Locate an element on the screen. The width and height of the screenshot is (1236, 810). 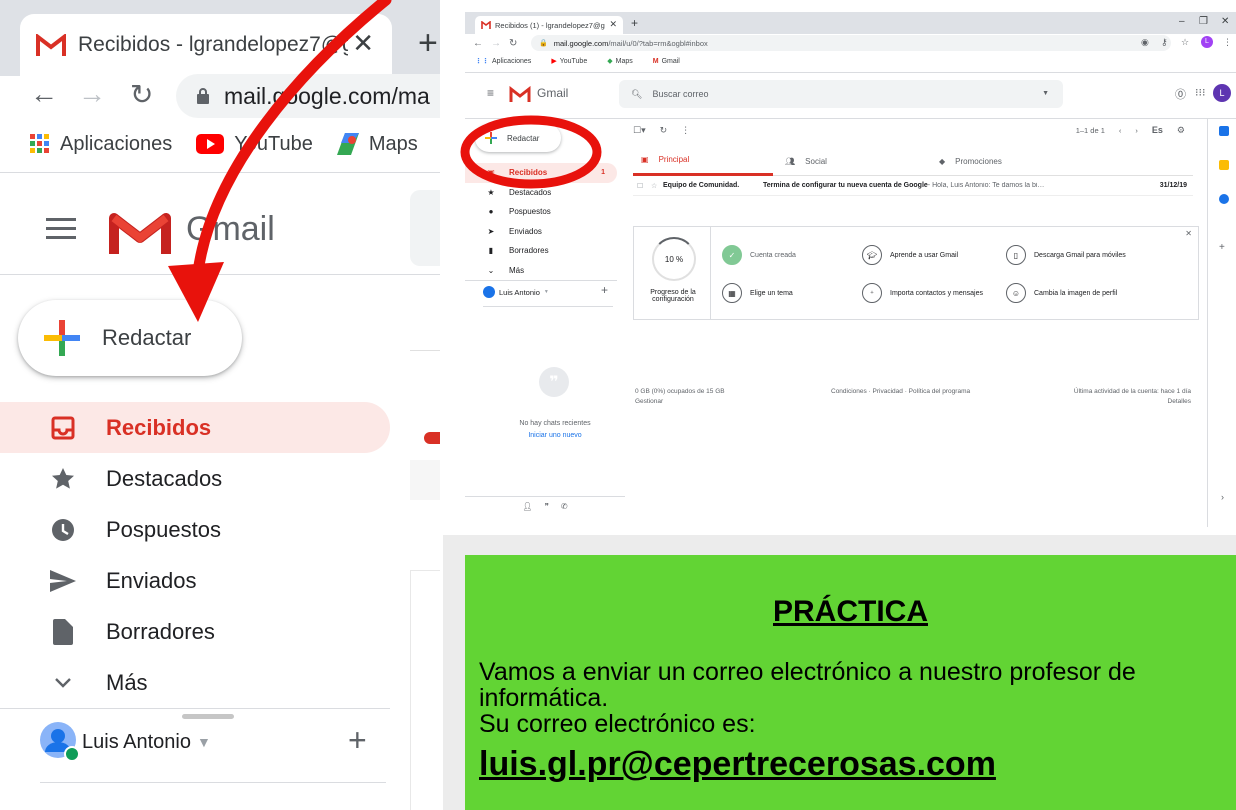
key-icon: ⚷ is located at coordinates (1164, 42).